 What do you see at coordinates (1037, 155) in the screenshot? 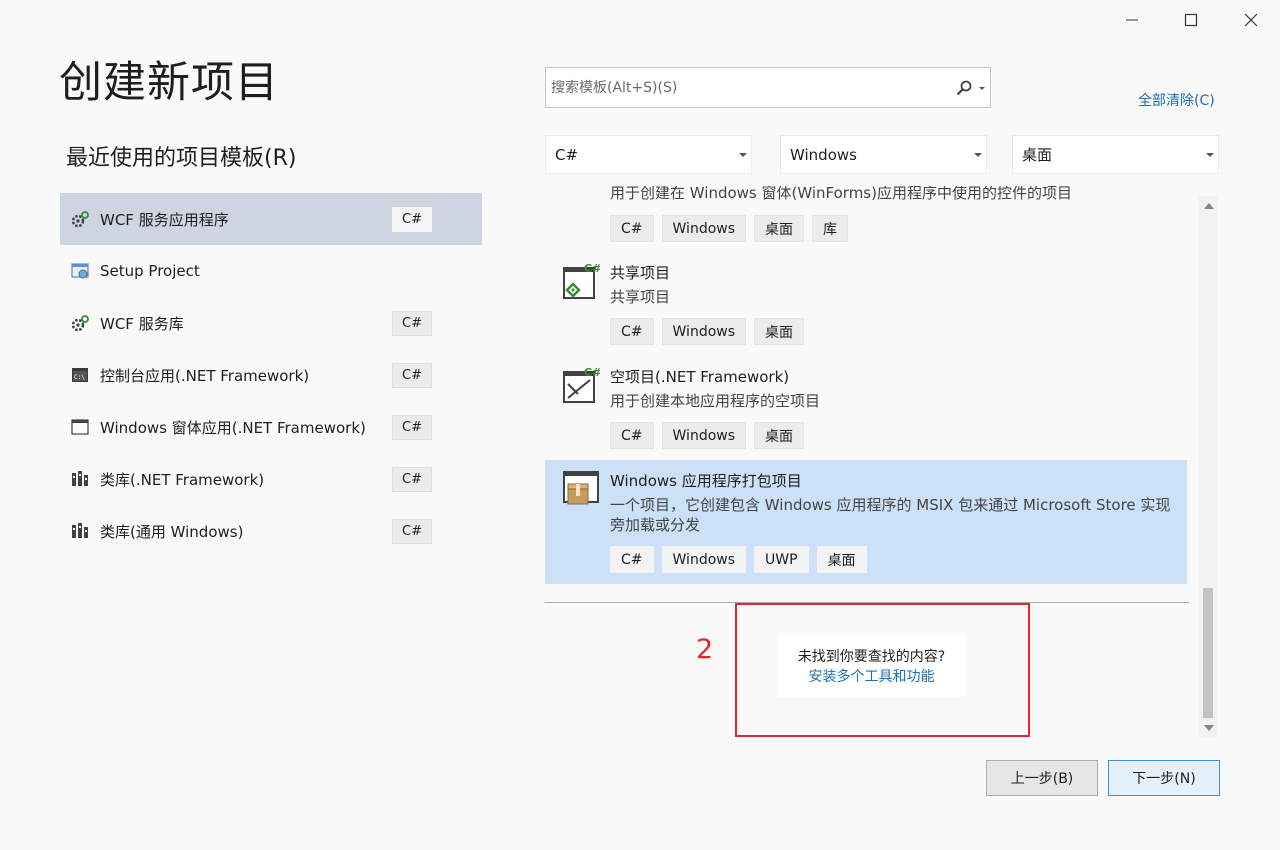
I see `project-type-filter-value: 桌面` at bounding box center [1037, 155].